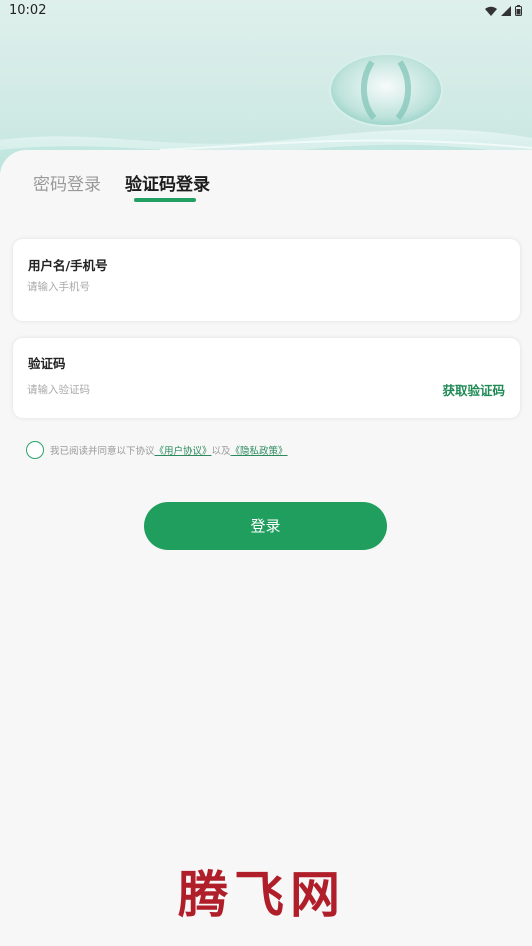 The image size is (532, 946). What do you see at coordinates (102, 451) in the screenshot?
I see `agreement-prefix: 我已阅读并同意以下协议` at bounding box center [102, 451].